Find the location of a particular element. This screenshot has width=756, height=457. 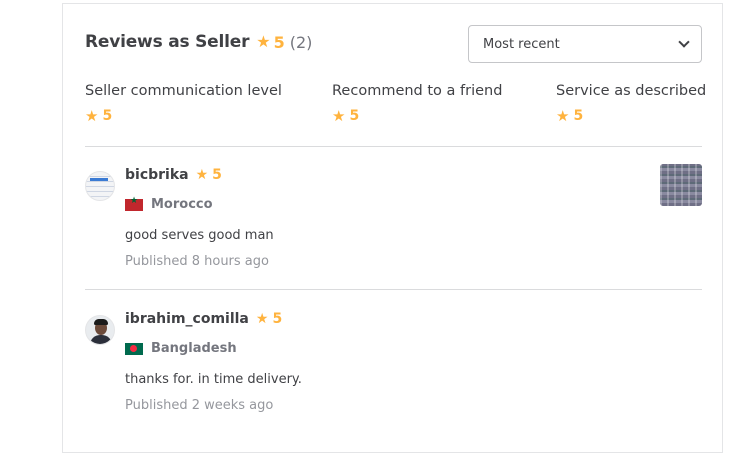

review-published-time: Published 8 hours ago is located at coordinates (197, 261).